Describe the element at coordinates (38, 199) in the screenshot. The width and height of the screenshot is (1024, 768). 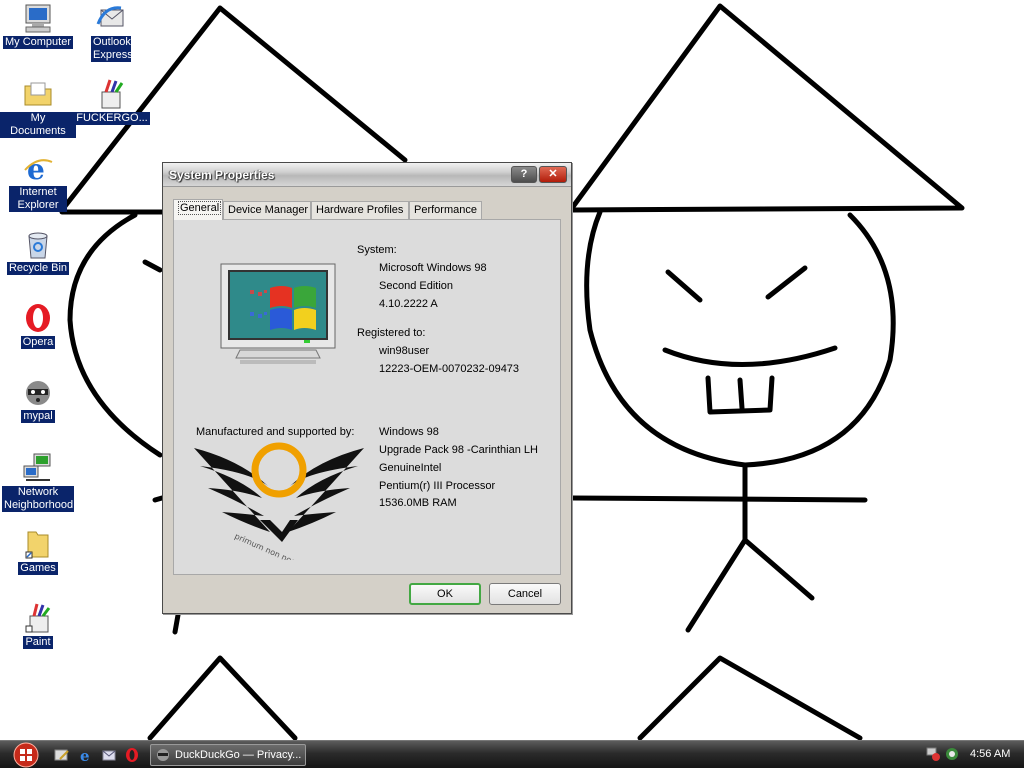
I see `desktop-icon-label: Internet Explorer` at that location.